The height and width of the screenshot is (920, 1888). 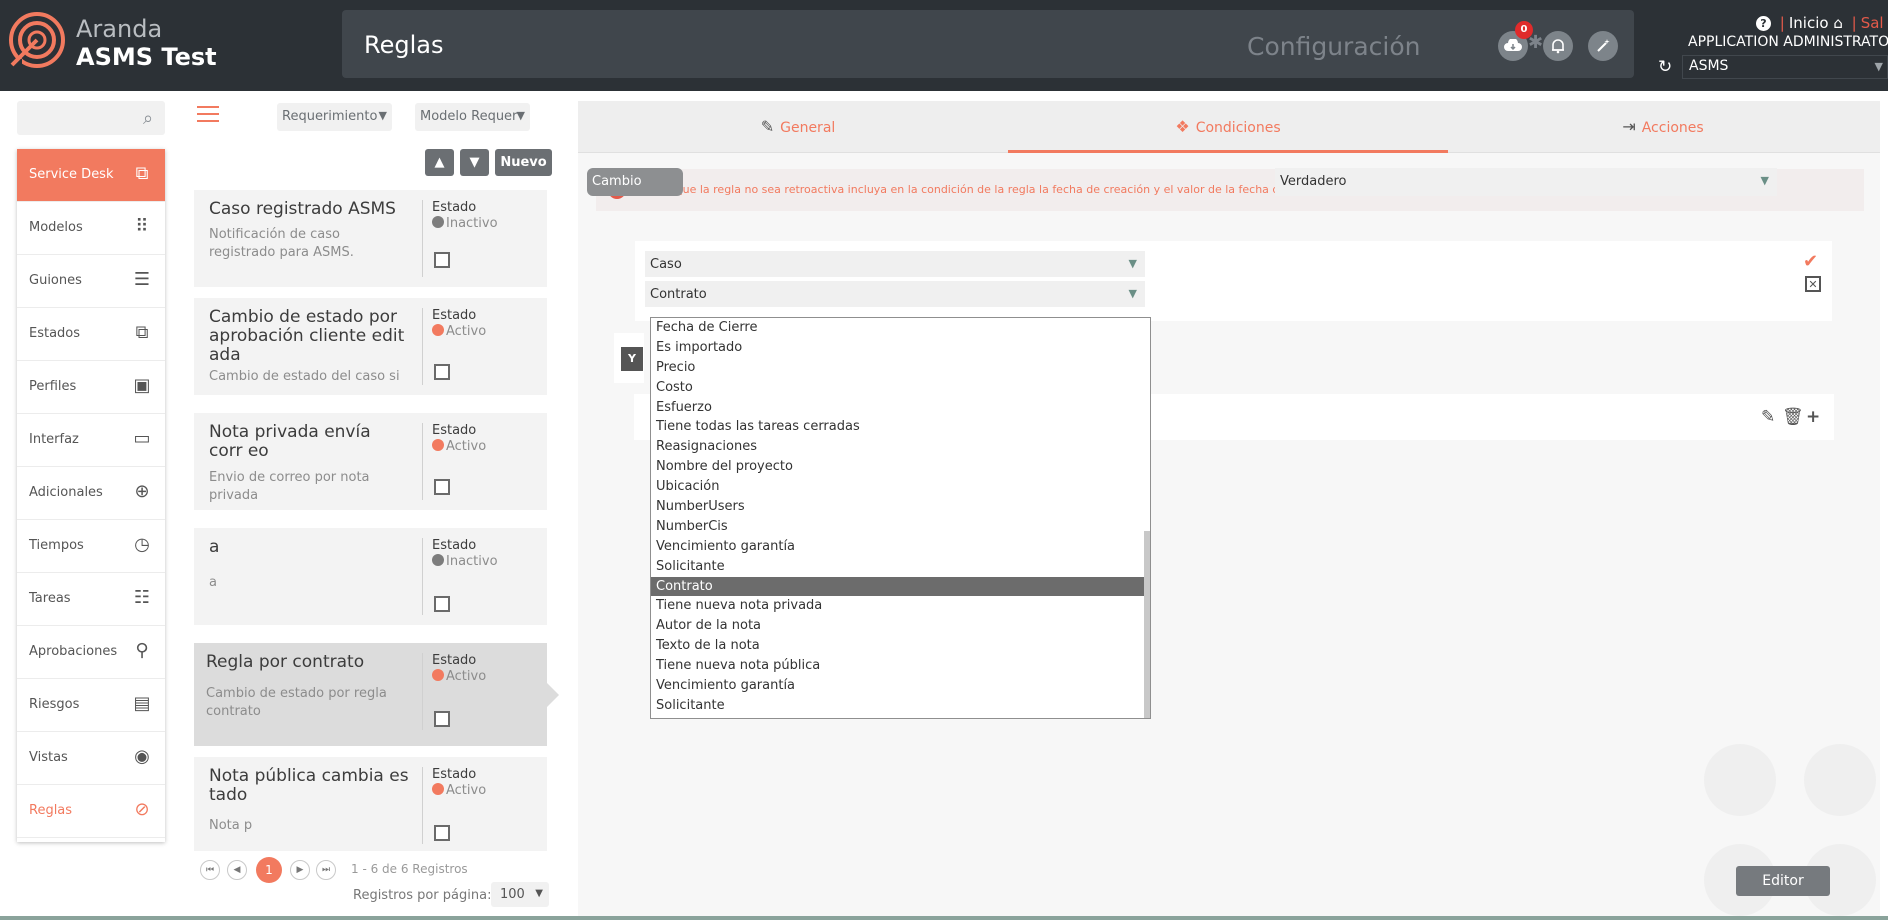 What do you see at coordinates (91, 228) in the screenshot?
I see `sidebar-item-modelos: Modelos ⠿` at bounding box center [91, 228].